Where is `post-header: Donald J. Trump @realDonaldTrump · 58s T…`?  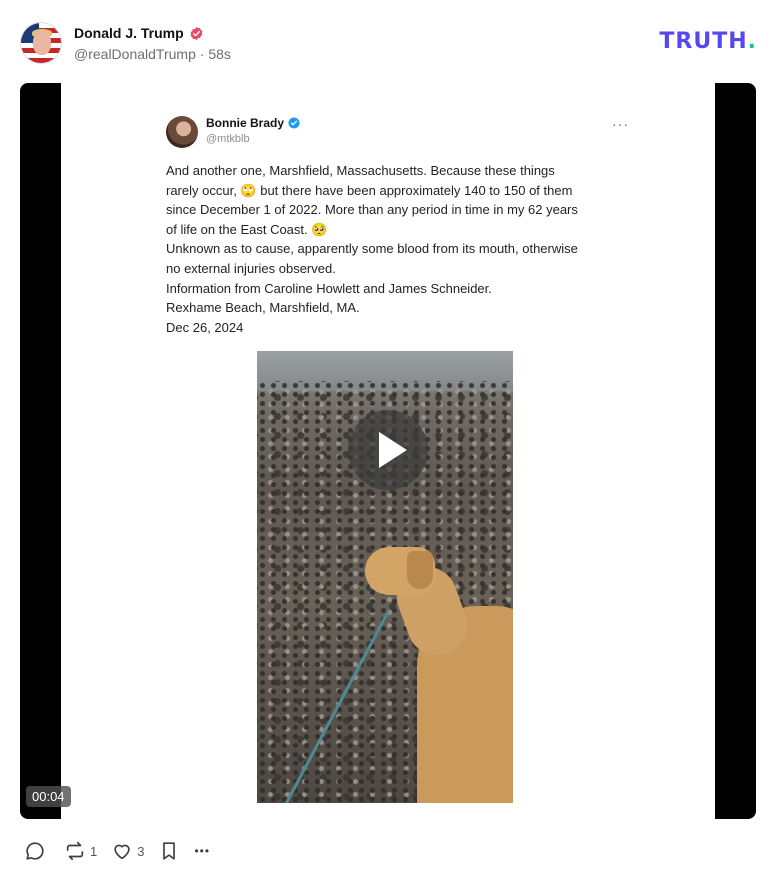
post-header: Donald J. Trump @realDonaldTrump · 58s T… is located at coordinates (388, 43).